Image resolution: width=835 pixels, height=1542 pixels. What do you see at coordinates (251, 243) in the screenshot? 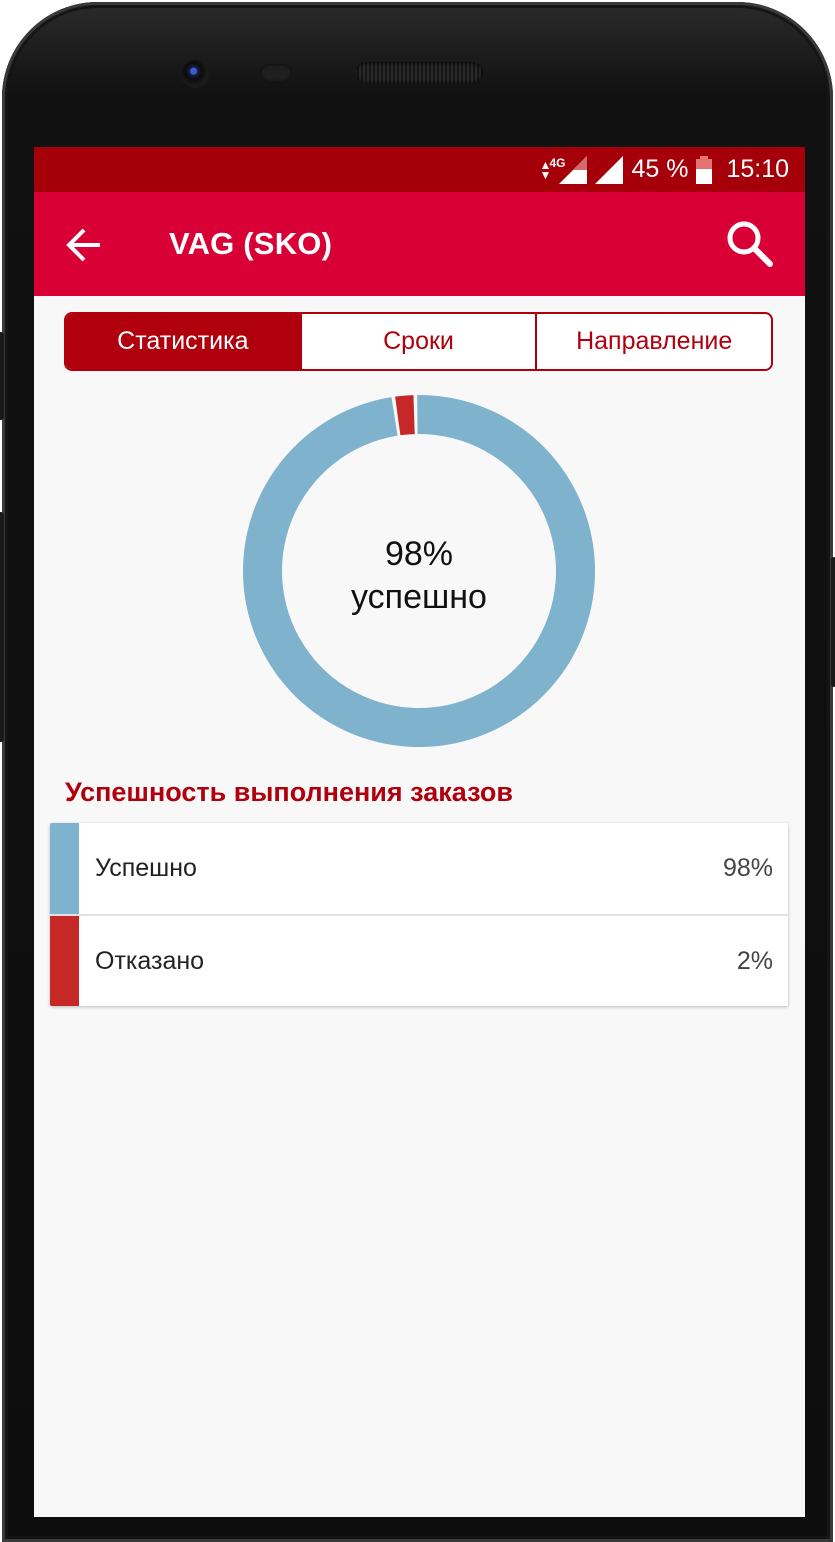
I see `page-title: VAG (SKO)` at bounding box center [251, 243].